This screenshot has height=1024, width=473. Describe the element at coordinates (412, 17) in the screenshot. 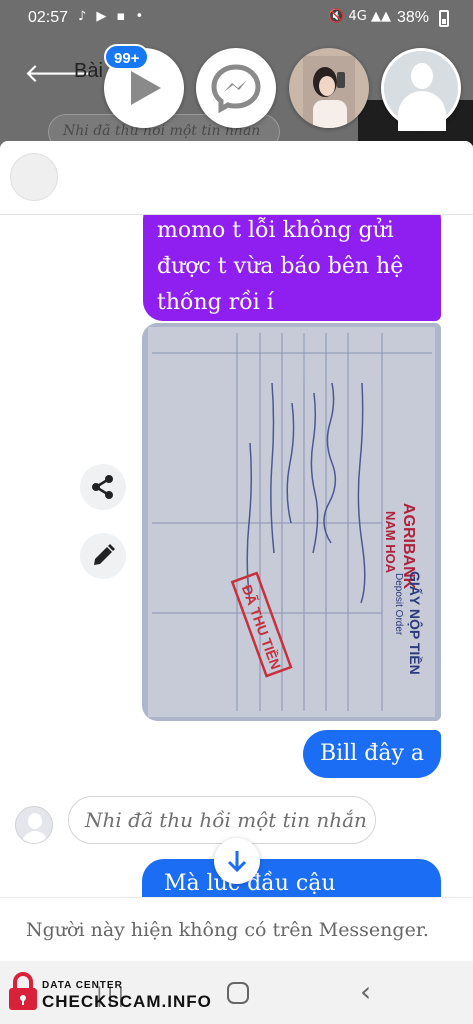

I see `battery-percent: 38%` at that location.